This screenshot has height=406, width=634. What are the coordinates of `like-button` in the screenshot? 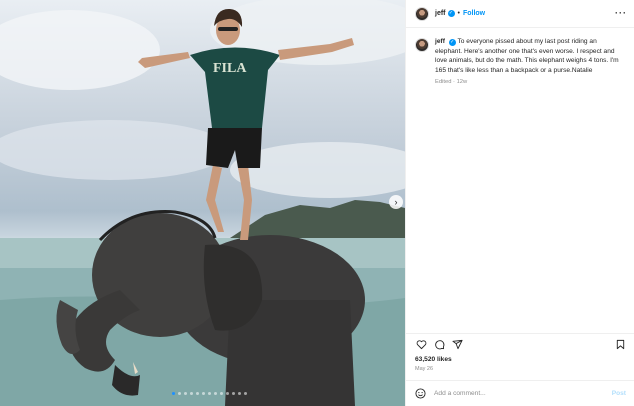 It's located at (421, 345).